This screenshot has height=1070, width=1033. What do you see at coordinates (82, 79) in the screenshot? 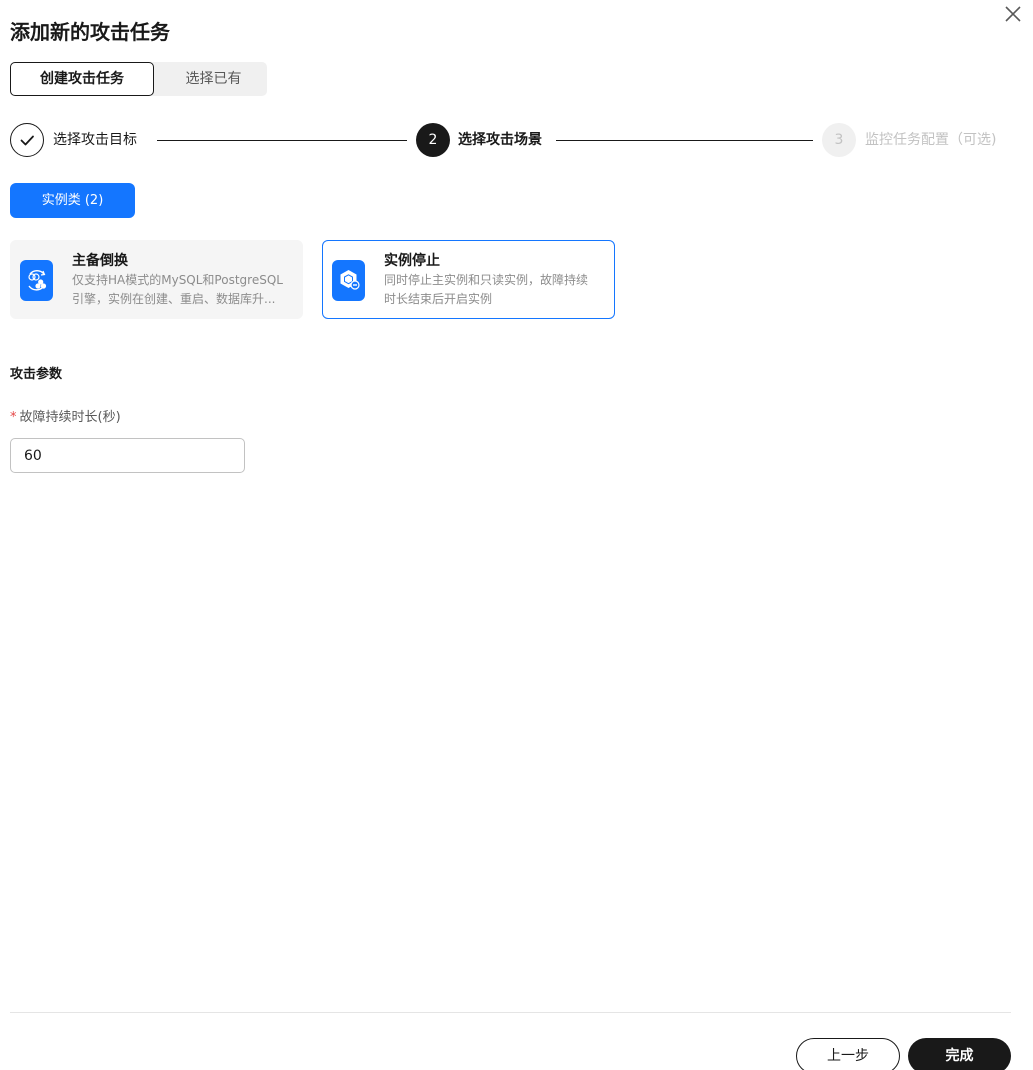
I see `tab-create-attack-task: 创建攻击任务` at bounding box center [82, 79].